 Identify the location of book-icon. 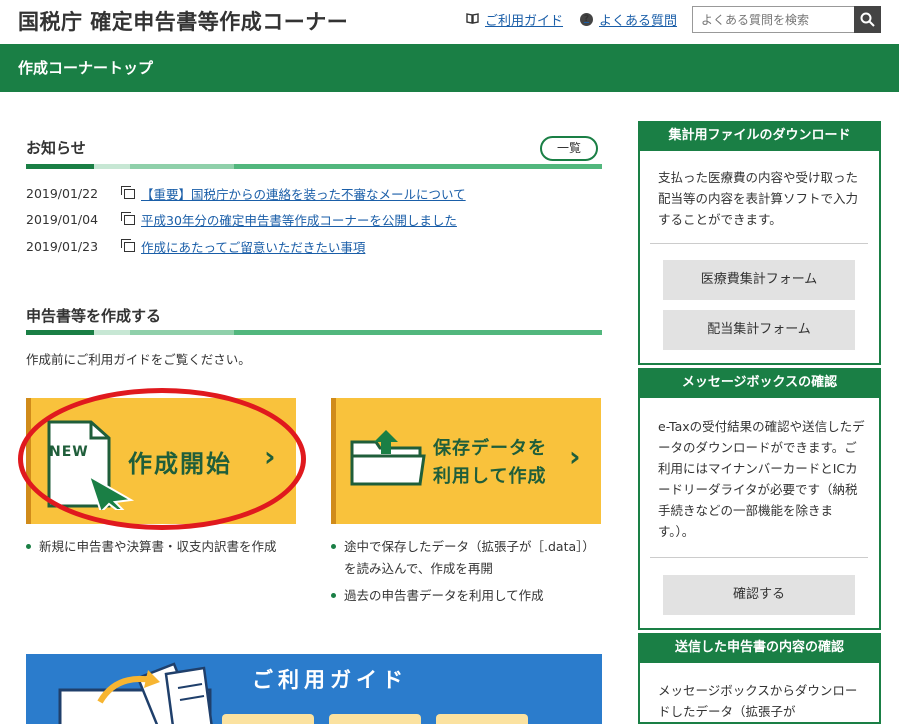
(472, 20).